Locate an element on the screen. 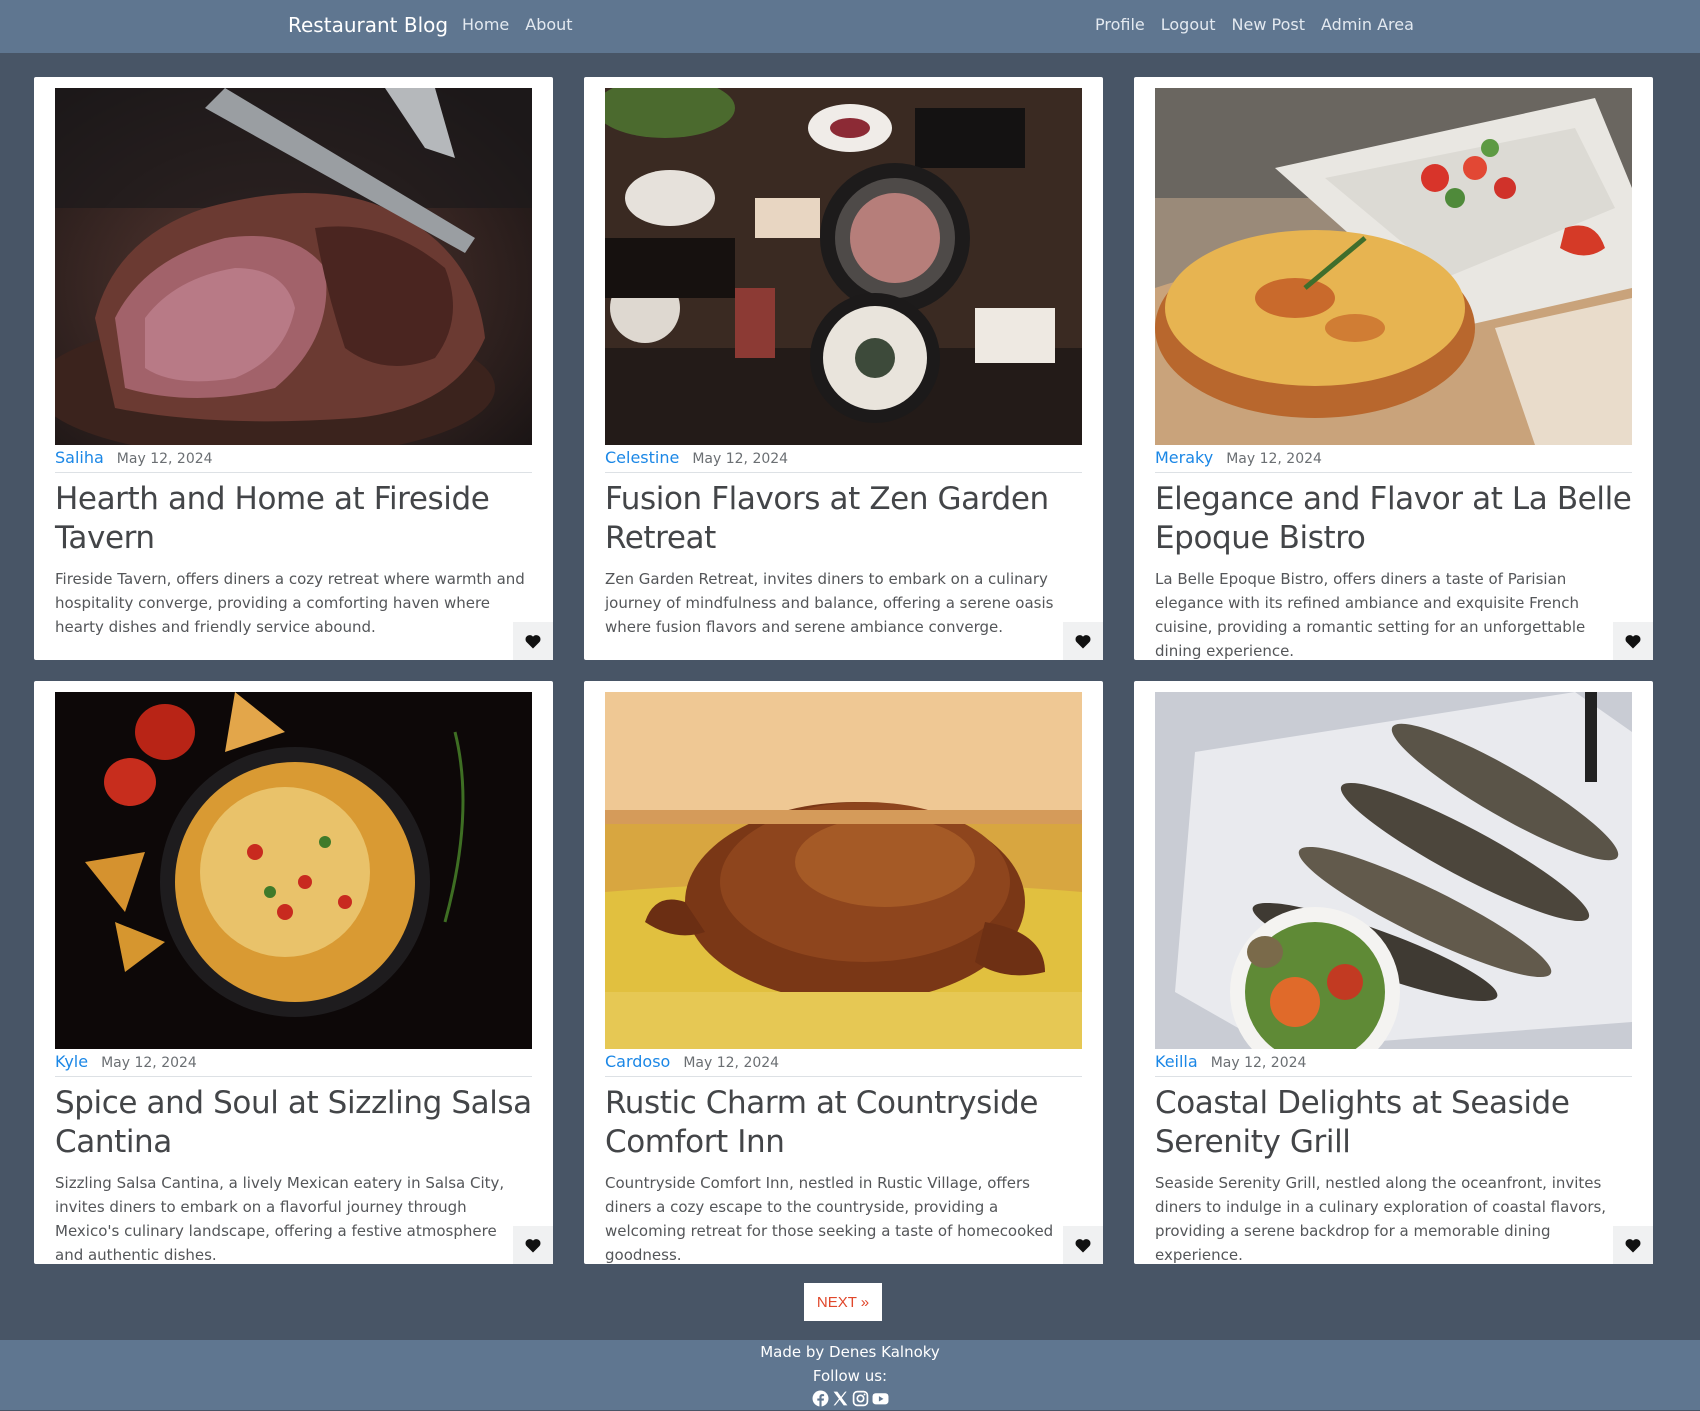 The height and width of the screenshot is (1411, 1700). facebook-icon is located at coordinates (820, 1398).